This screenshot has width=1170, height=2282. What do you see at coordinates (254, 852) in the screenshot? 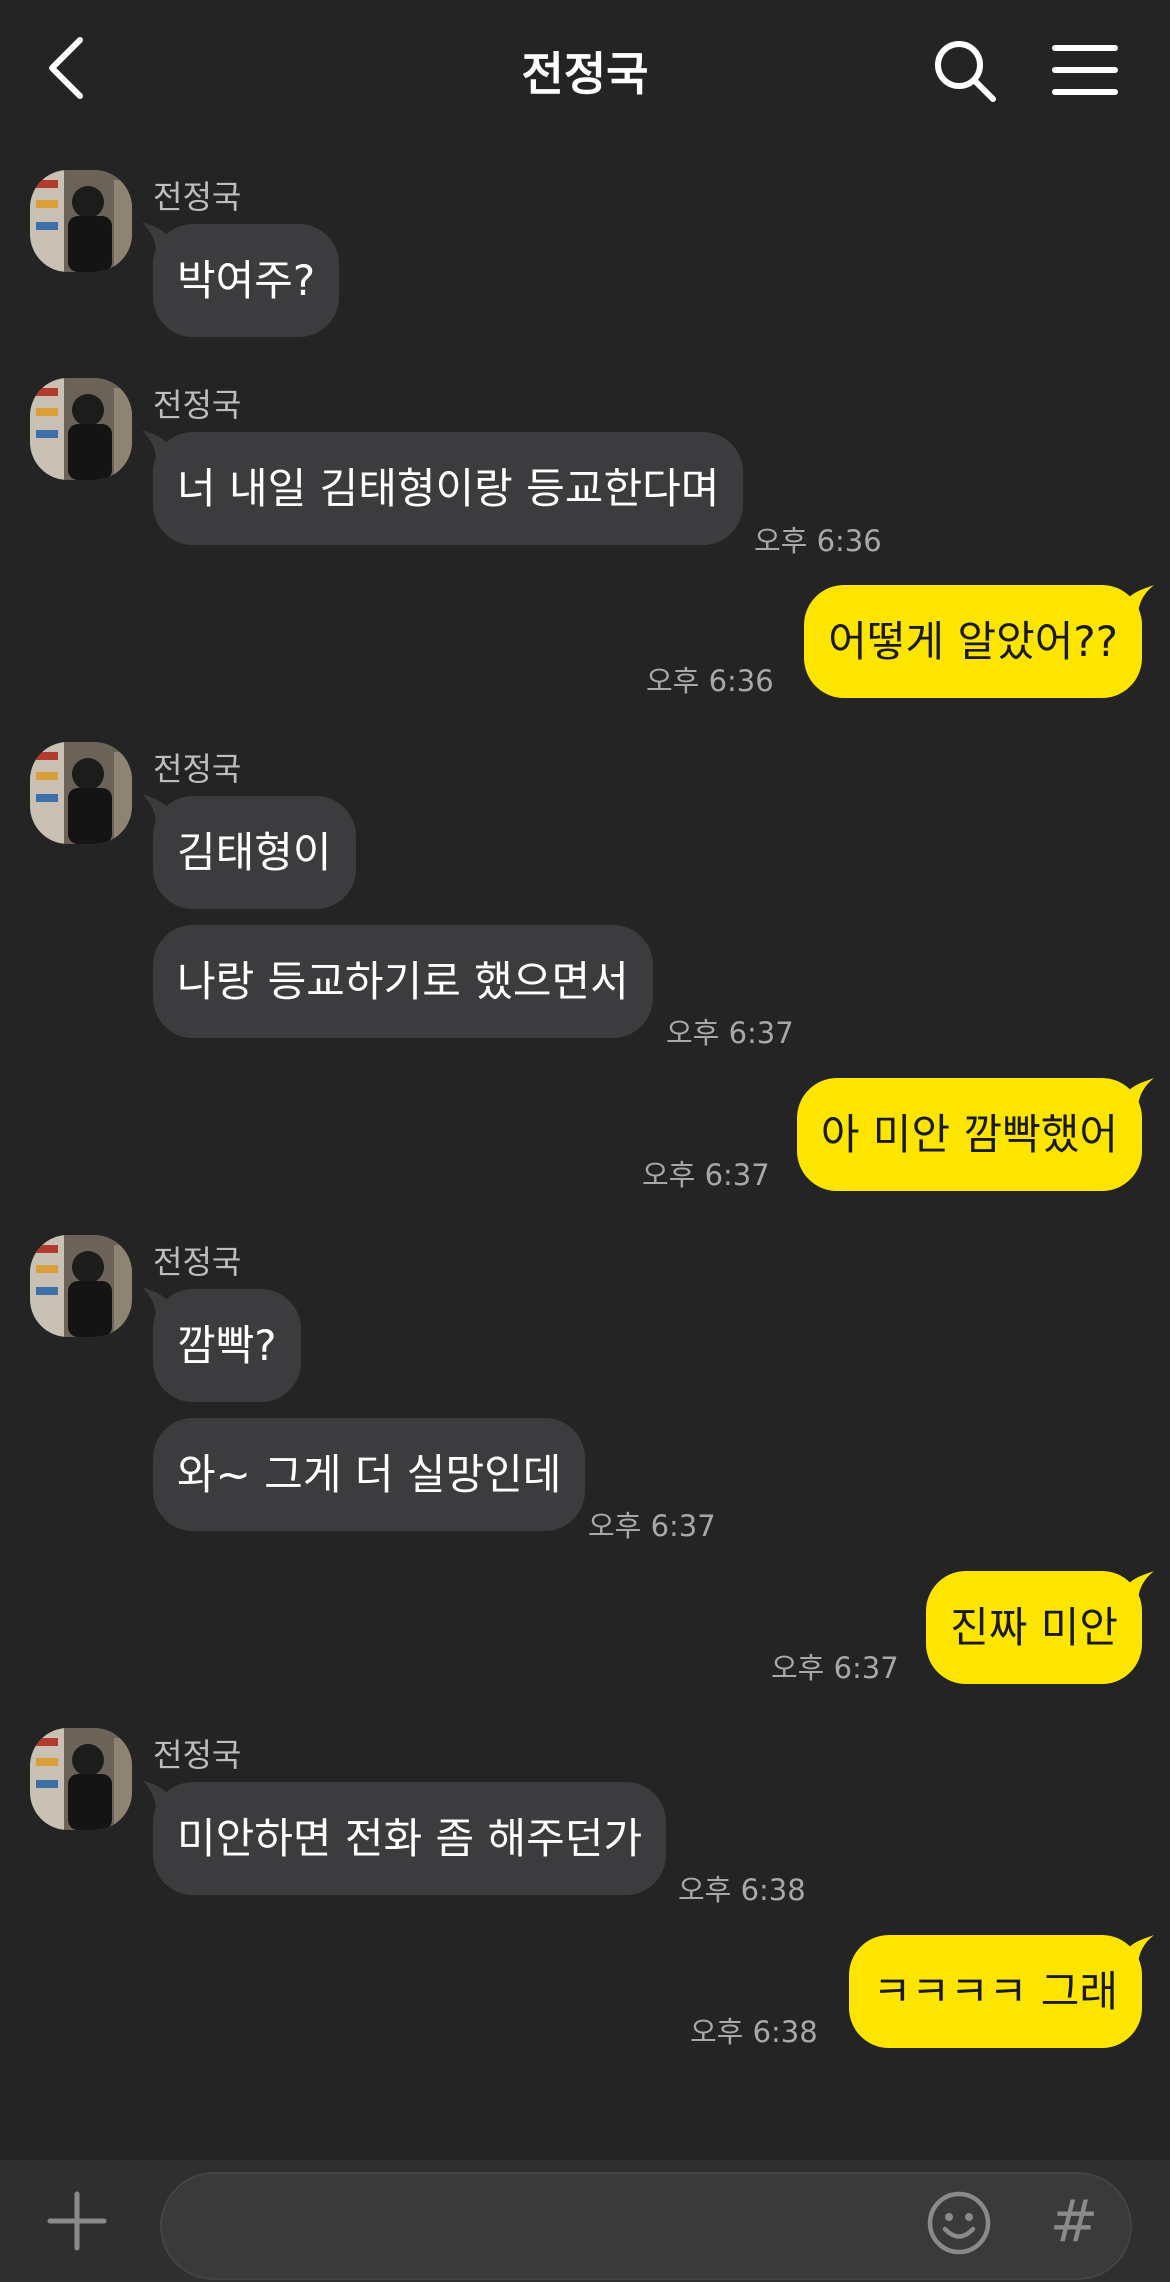
I see `incoming-message-bubble: 김태형이` at bounding box center [254, 852].